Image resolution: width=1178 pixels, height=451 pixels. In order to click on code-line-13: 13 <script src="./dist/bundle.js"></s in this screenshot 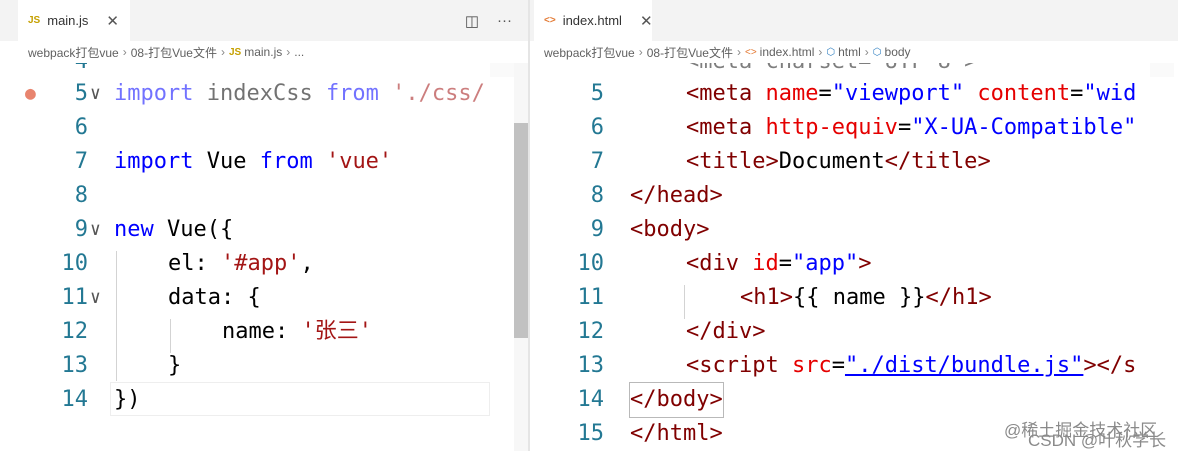, I will do `click(833, 366)`.